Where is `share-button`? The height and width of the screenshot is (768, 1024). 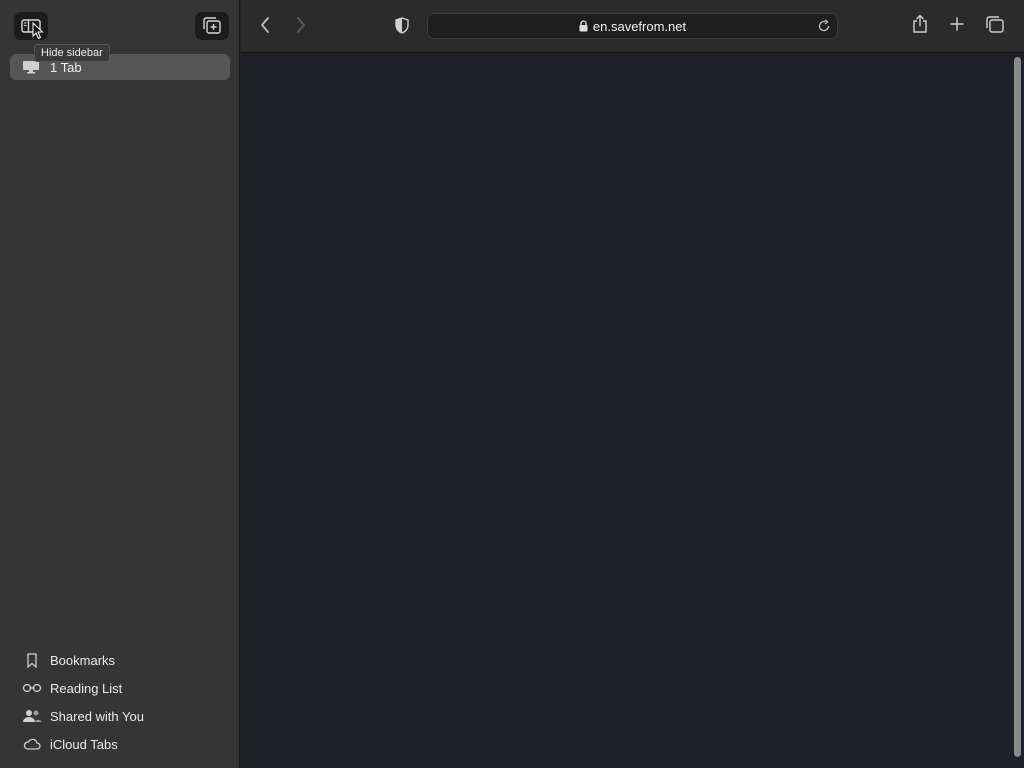
share-button is located at coordinates (920, 24).